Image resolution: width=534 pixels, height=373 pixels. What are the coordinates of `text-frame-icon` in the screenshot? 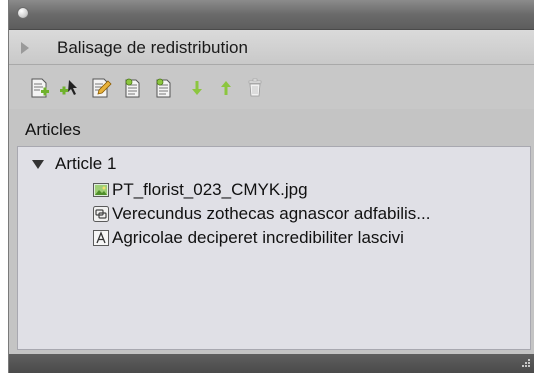 It's located at (101, 238).